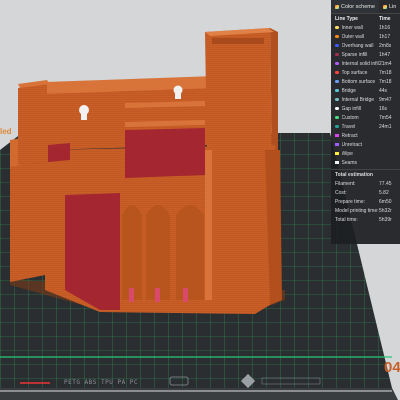 This screenshot has width=400, height=400. I want to click on line-type-time: 1h17, so click(385, 36).